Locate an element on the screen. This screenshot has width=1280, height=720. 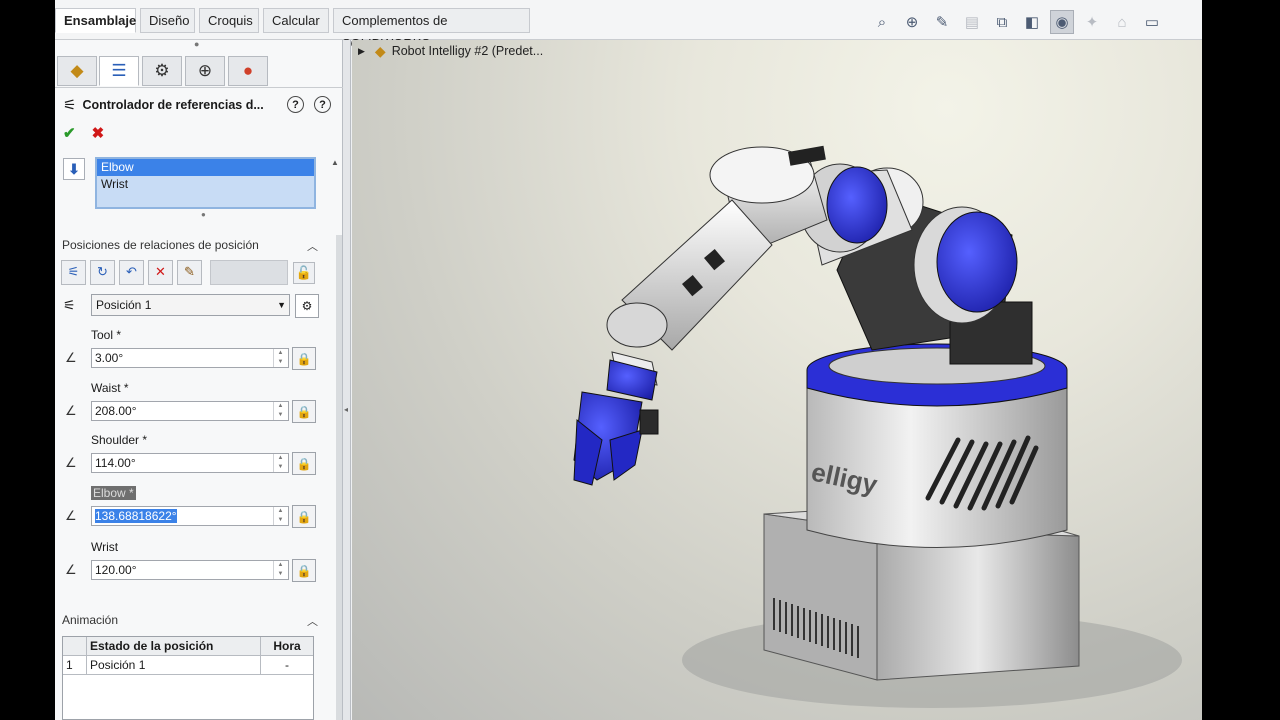
wrist-angle-input: 120.00° is located at coordinates (190, 570).